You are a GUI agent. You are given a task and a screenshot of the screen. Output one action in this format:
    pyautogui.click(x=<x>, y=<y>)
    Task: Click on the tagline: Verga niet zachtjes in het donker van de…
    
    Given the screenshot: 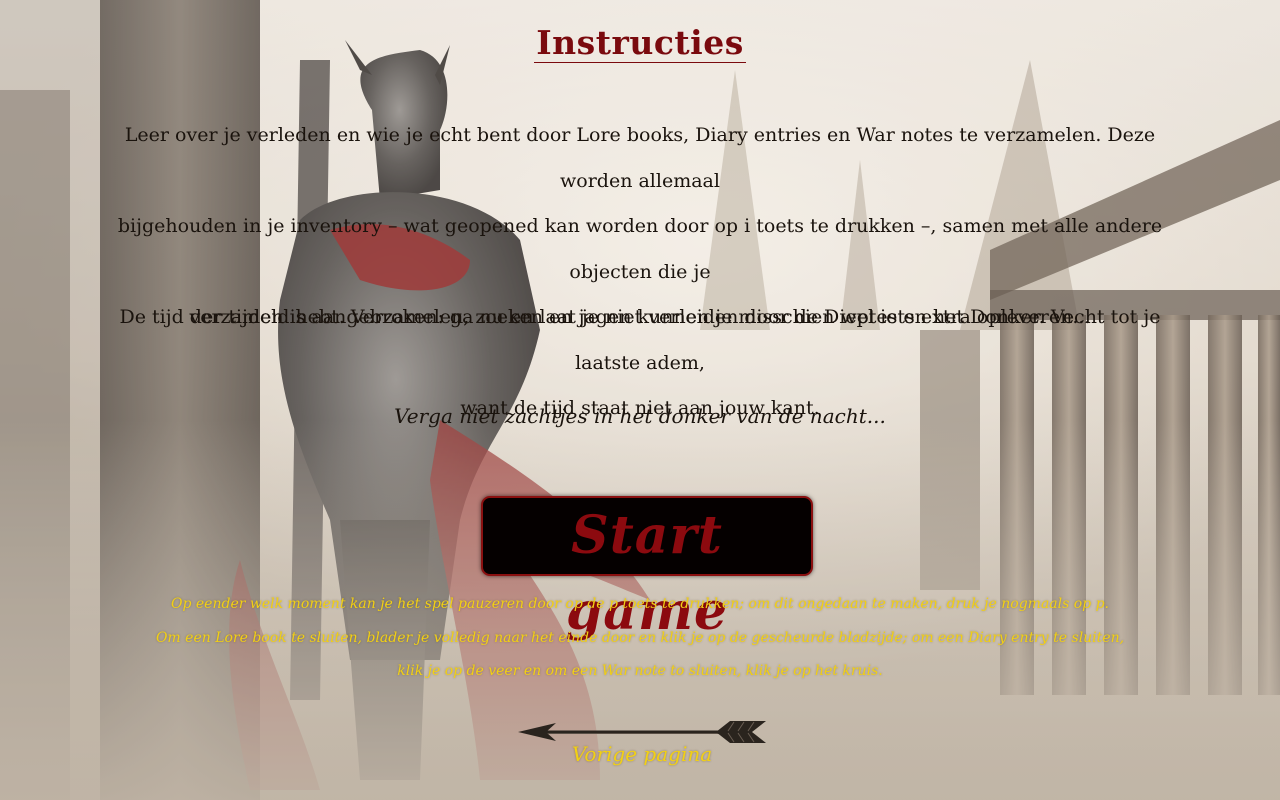 What is the action you would take?
    pyautogui.click(x=640, y=416)
    